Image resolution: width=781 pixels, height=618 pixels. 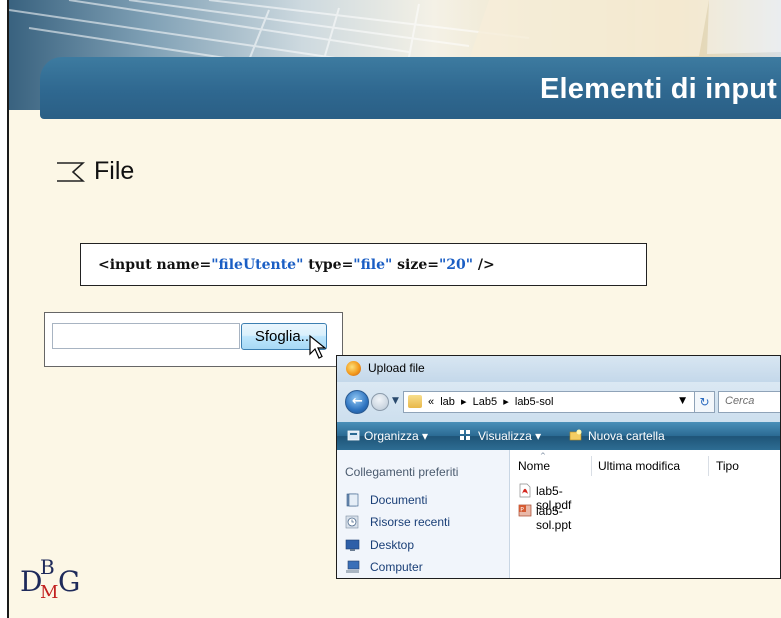 I want to click on dbmg-logo: D B M G, so click(x=65, y=582).